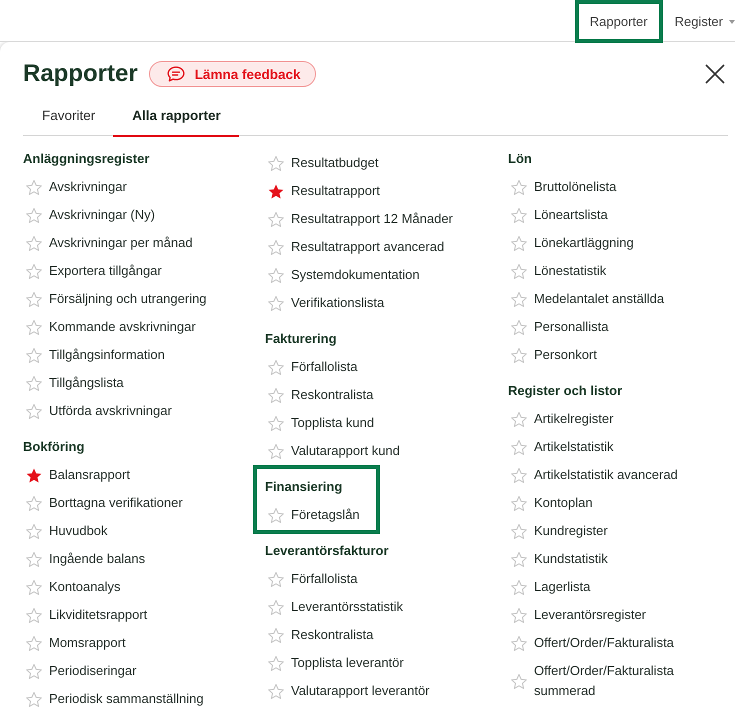 The height and width of the screenshot is (726, 735). What do you see at coordinates (698, 21) in the screenshot?
I see `nav-link: Register` at bounding box center [698, 21].